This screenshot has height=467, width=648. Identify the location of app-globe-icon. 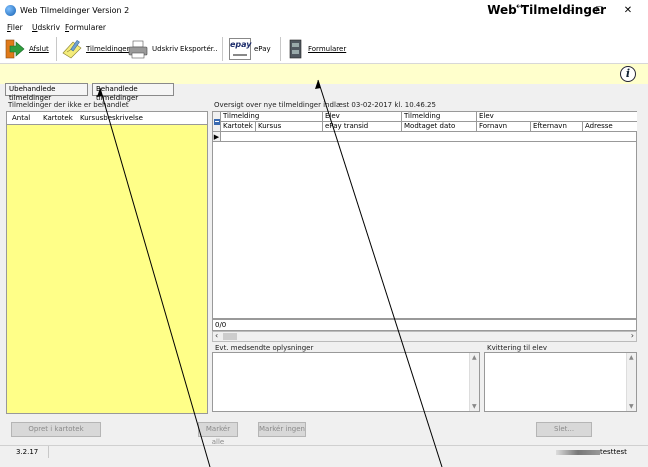
(10, 10).